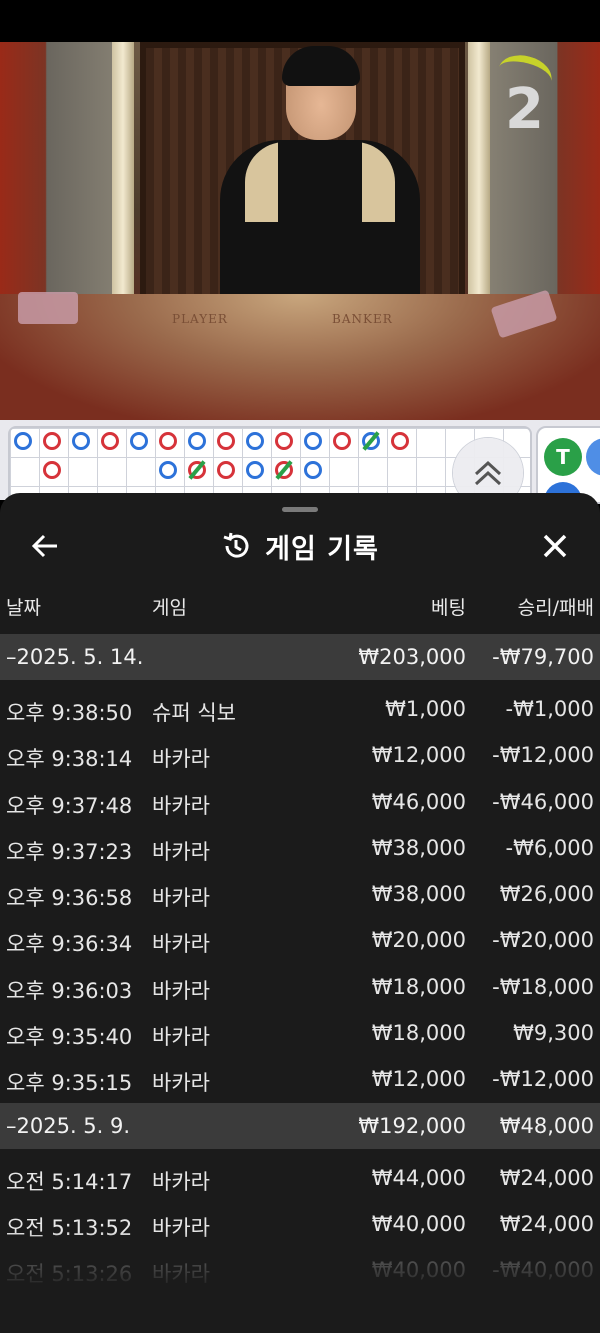 This screenshot has width=600, height=1333. I want to click on row-result: ₩9,300, so click(553, 1033).